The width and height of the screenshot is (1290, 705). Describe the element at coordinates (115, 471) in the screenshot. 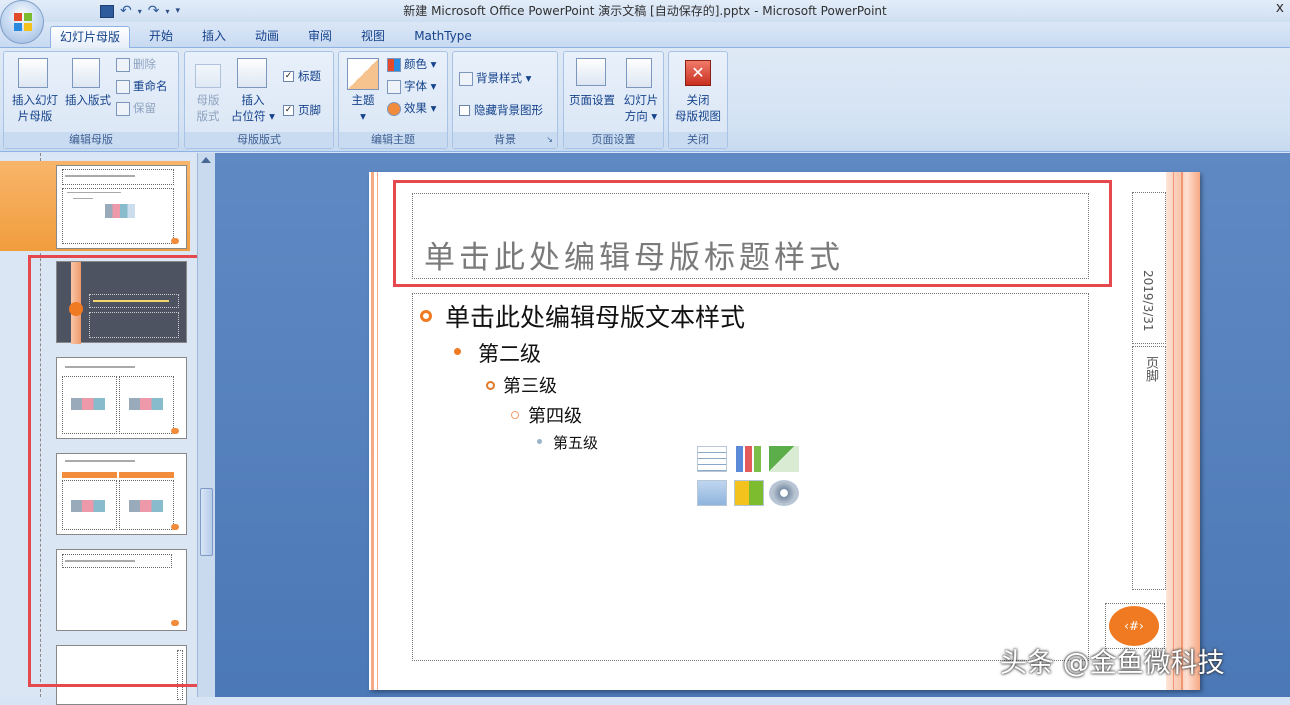

I see `highlight-layout-thumbnails` at that location.